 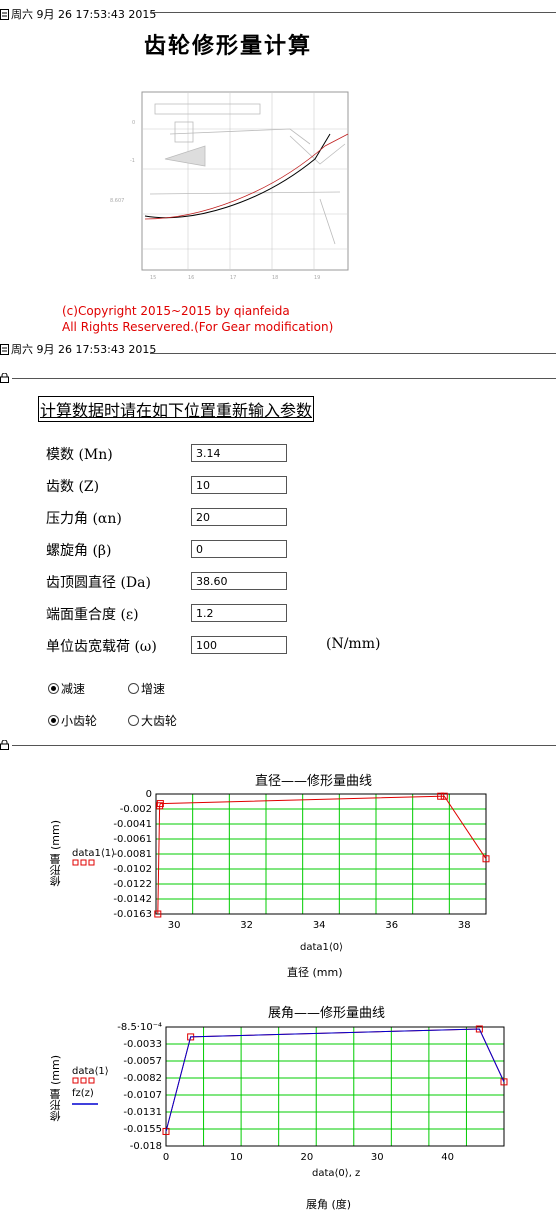 What do you see at coordinates (142, 1129) in the screenshot?
I see `y-tick-label: -0.0155` at bounding box center [142, 1129].